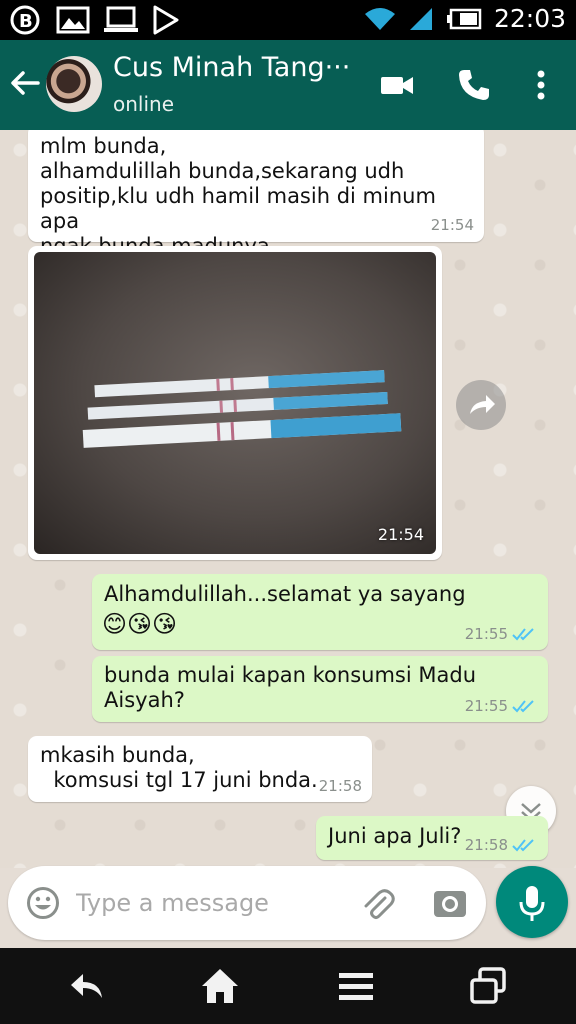  Describe the element at coordinates (121, 19) in the screenshot. I see `laptop-icon` at that location.